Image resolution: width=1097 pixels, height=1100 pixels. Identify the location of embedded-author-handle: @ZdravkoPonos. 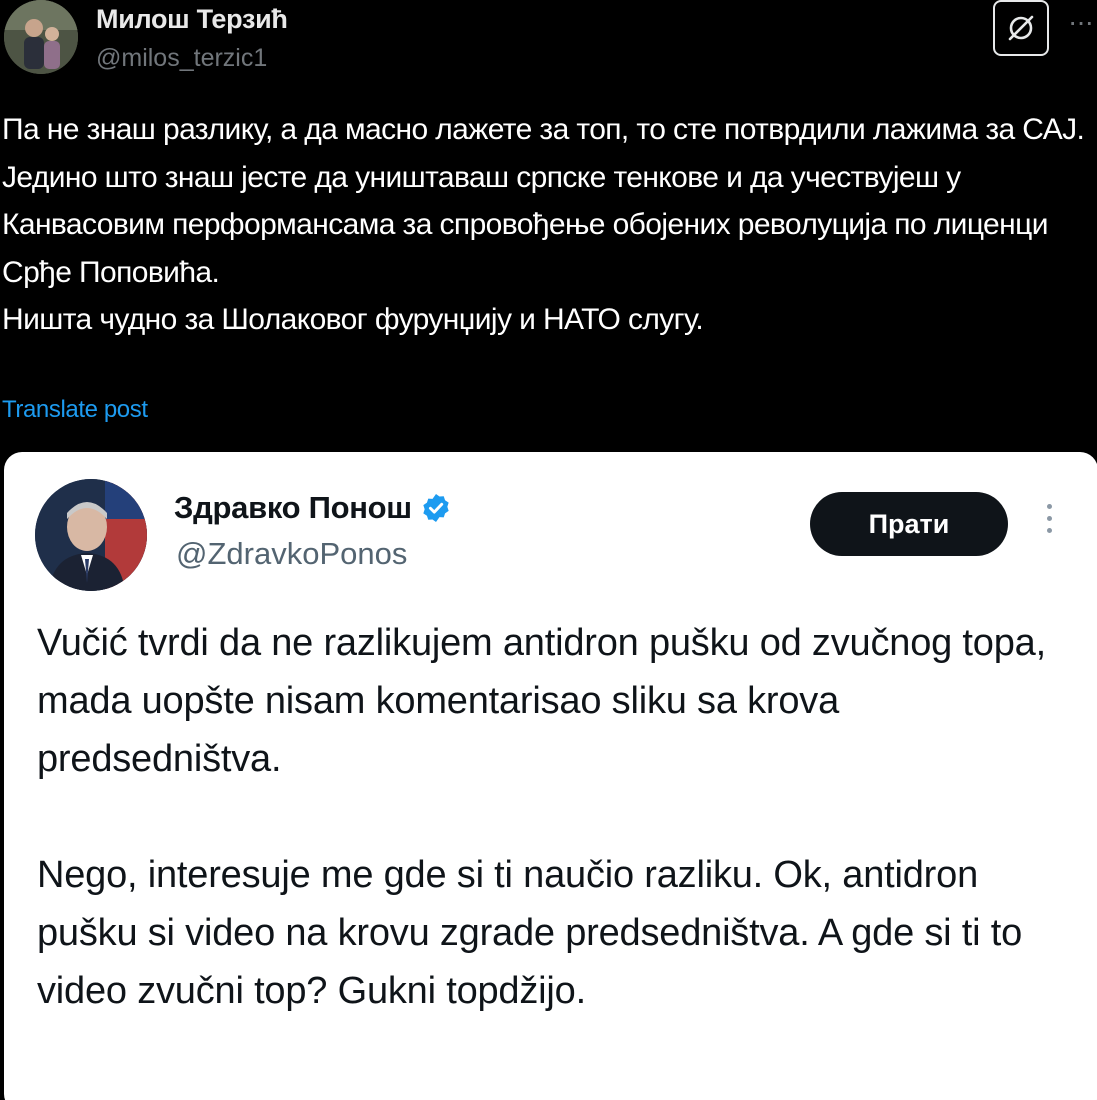
(291, 554).